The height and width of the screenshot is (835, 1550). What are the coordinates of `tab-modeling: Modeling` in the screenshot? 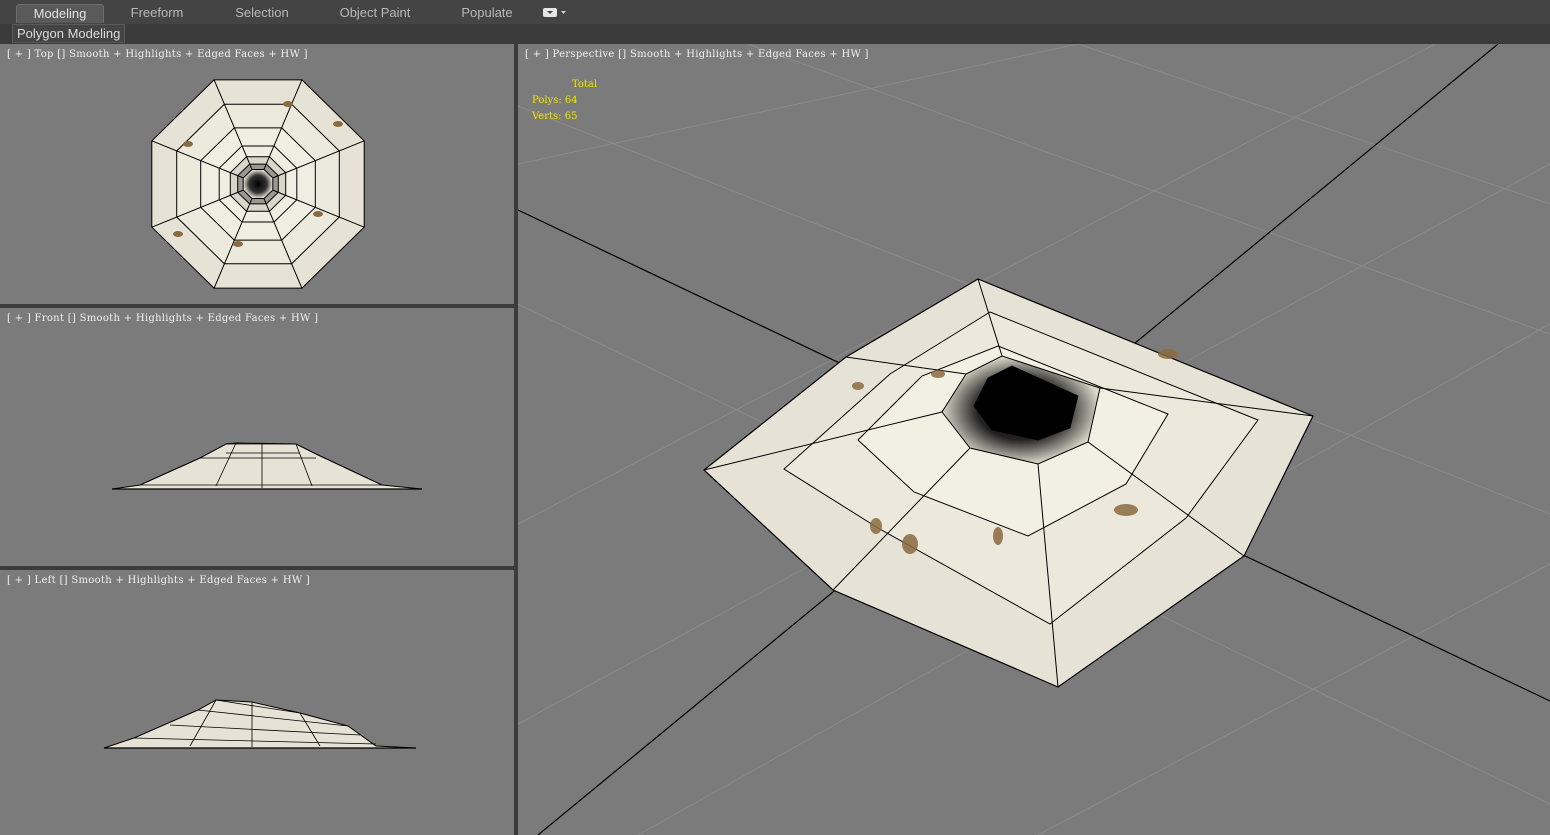 It's located at (60, 13).